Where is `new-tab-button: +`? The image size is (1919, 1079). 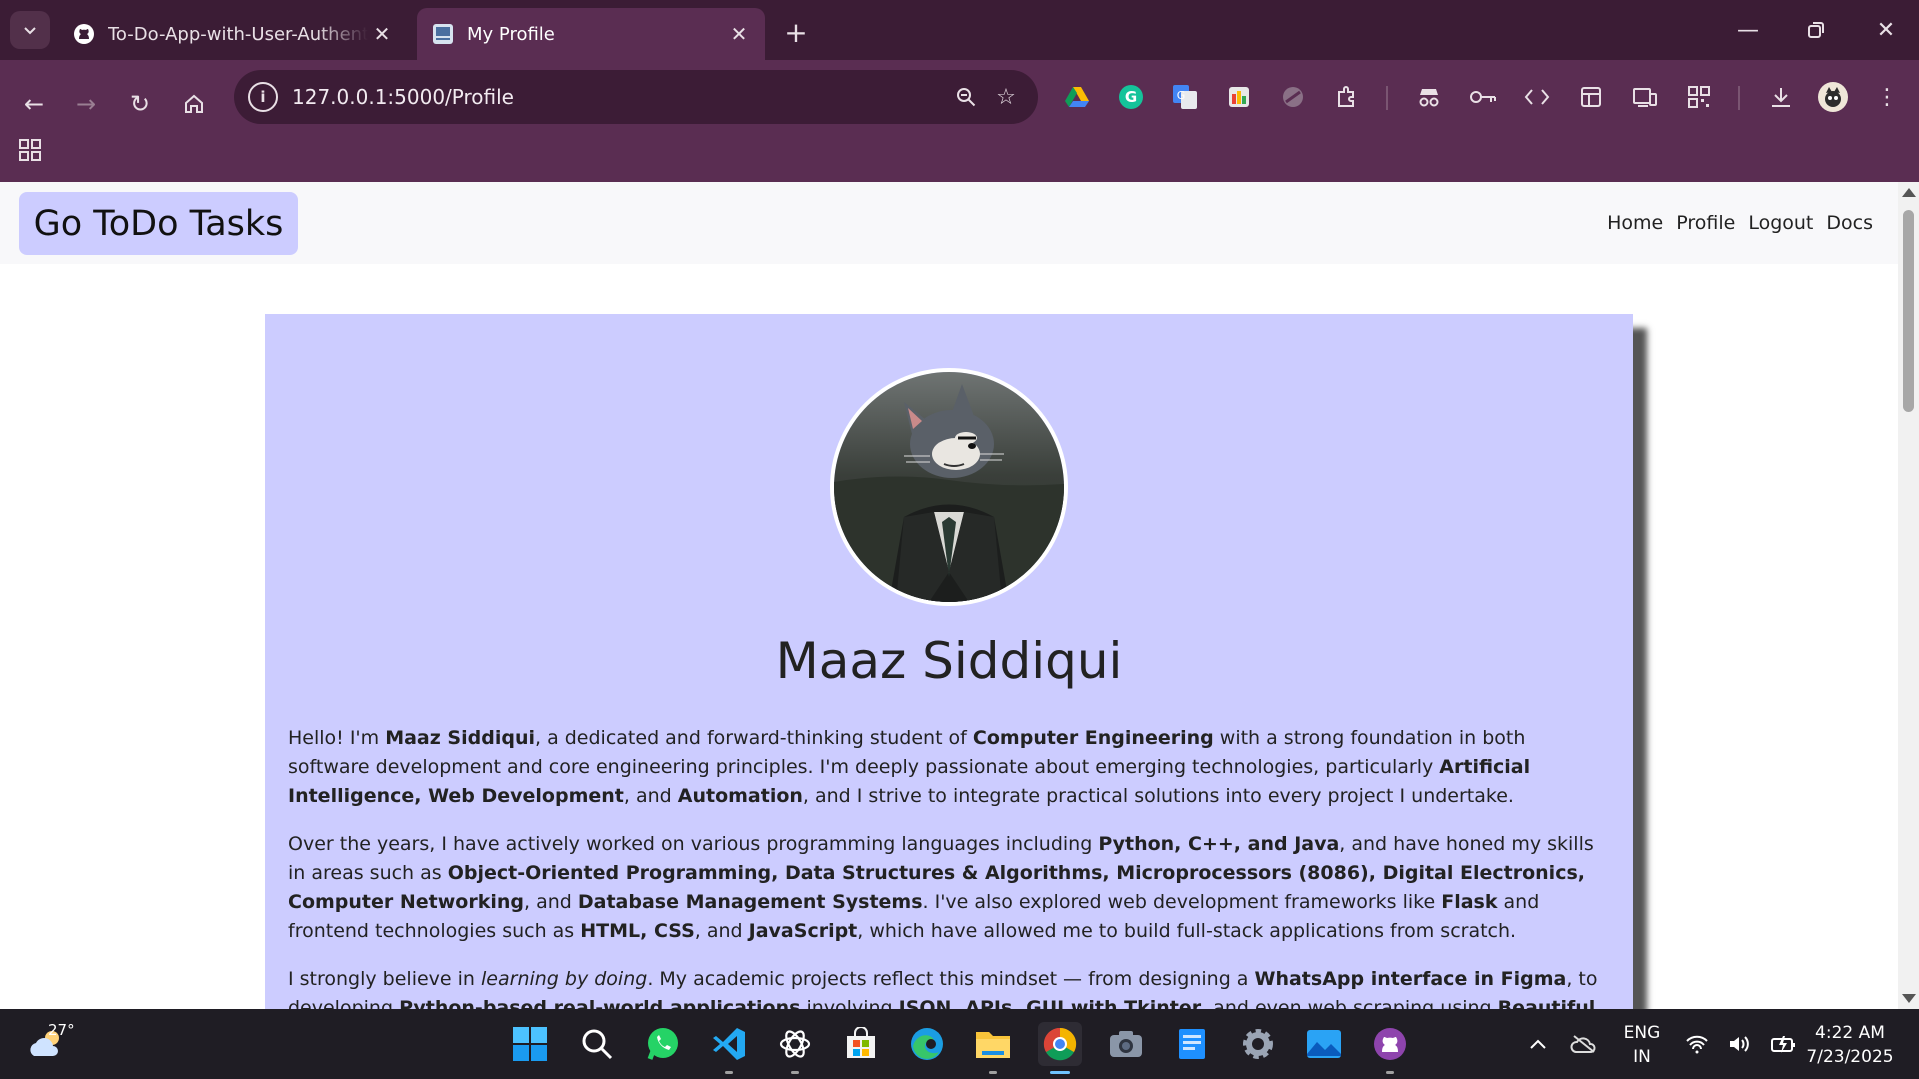
new-tab-button: + is located at coordinates (796, 32).